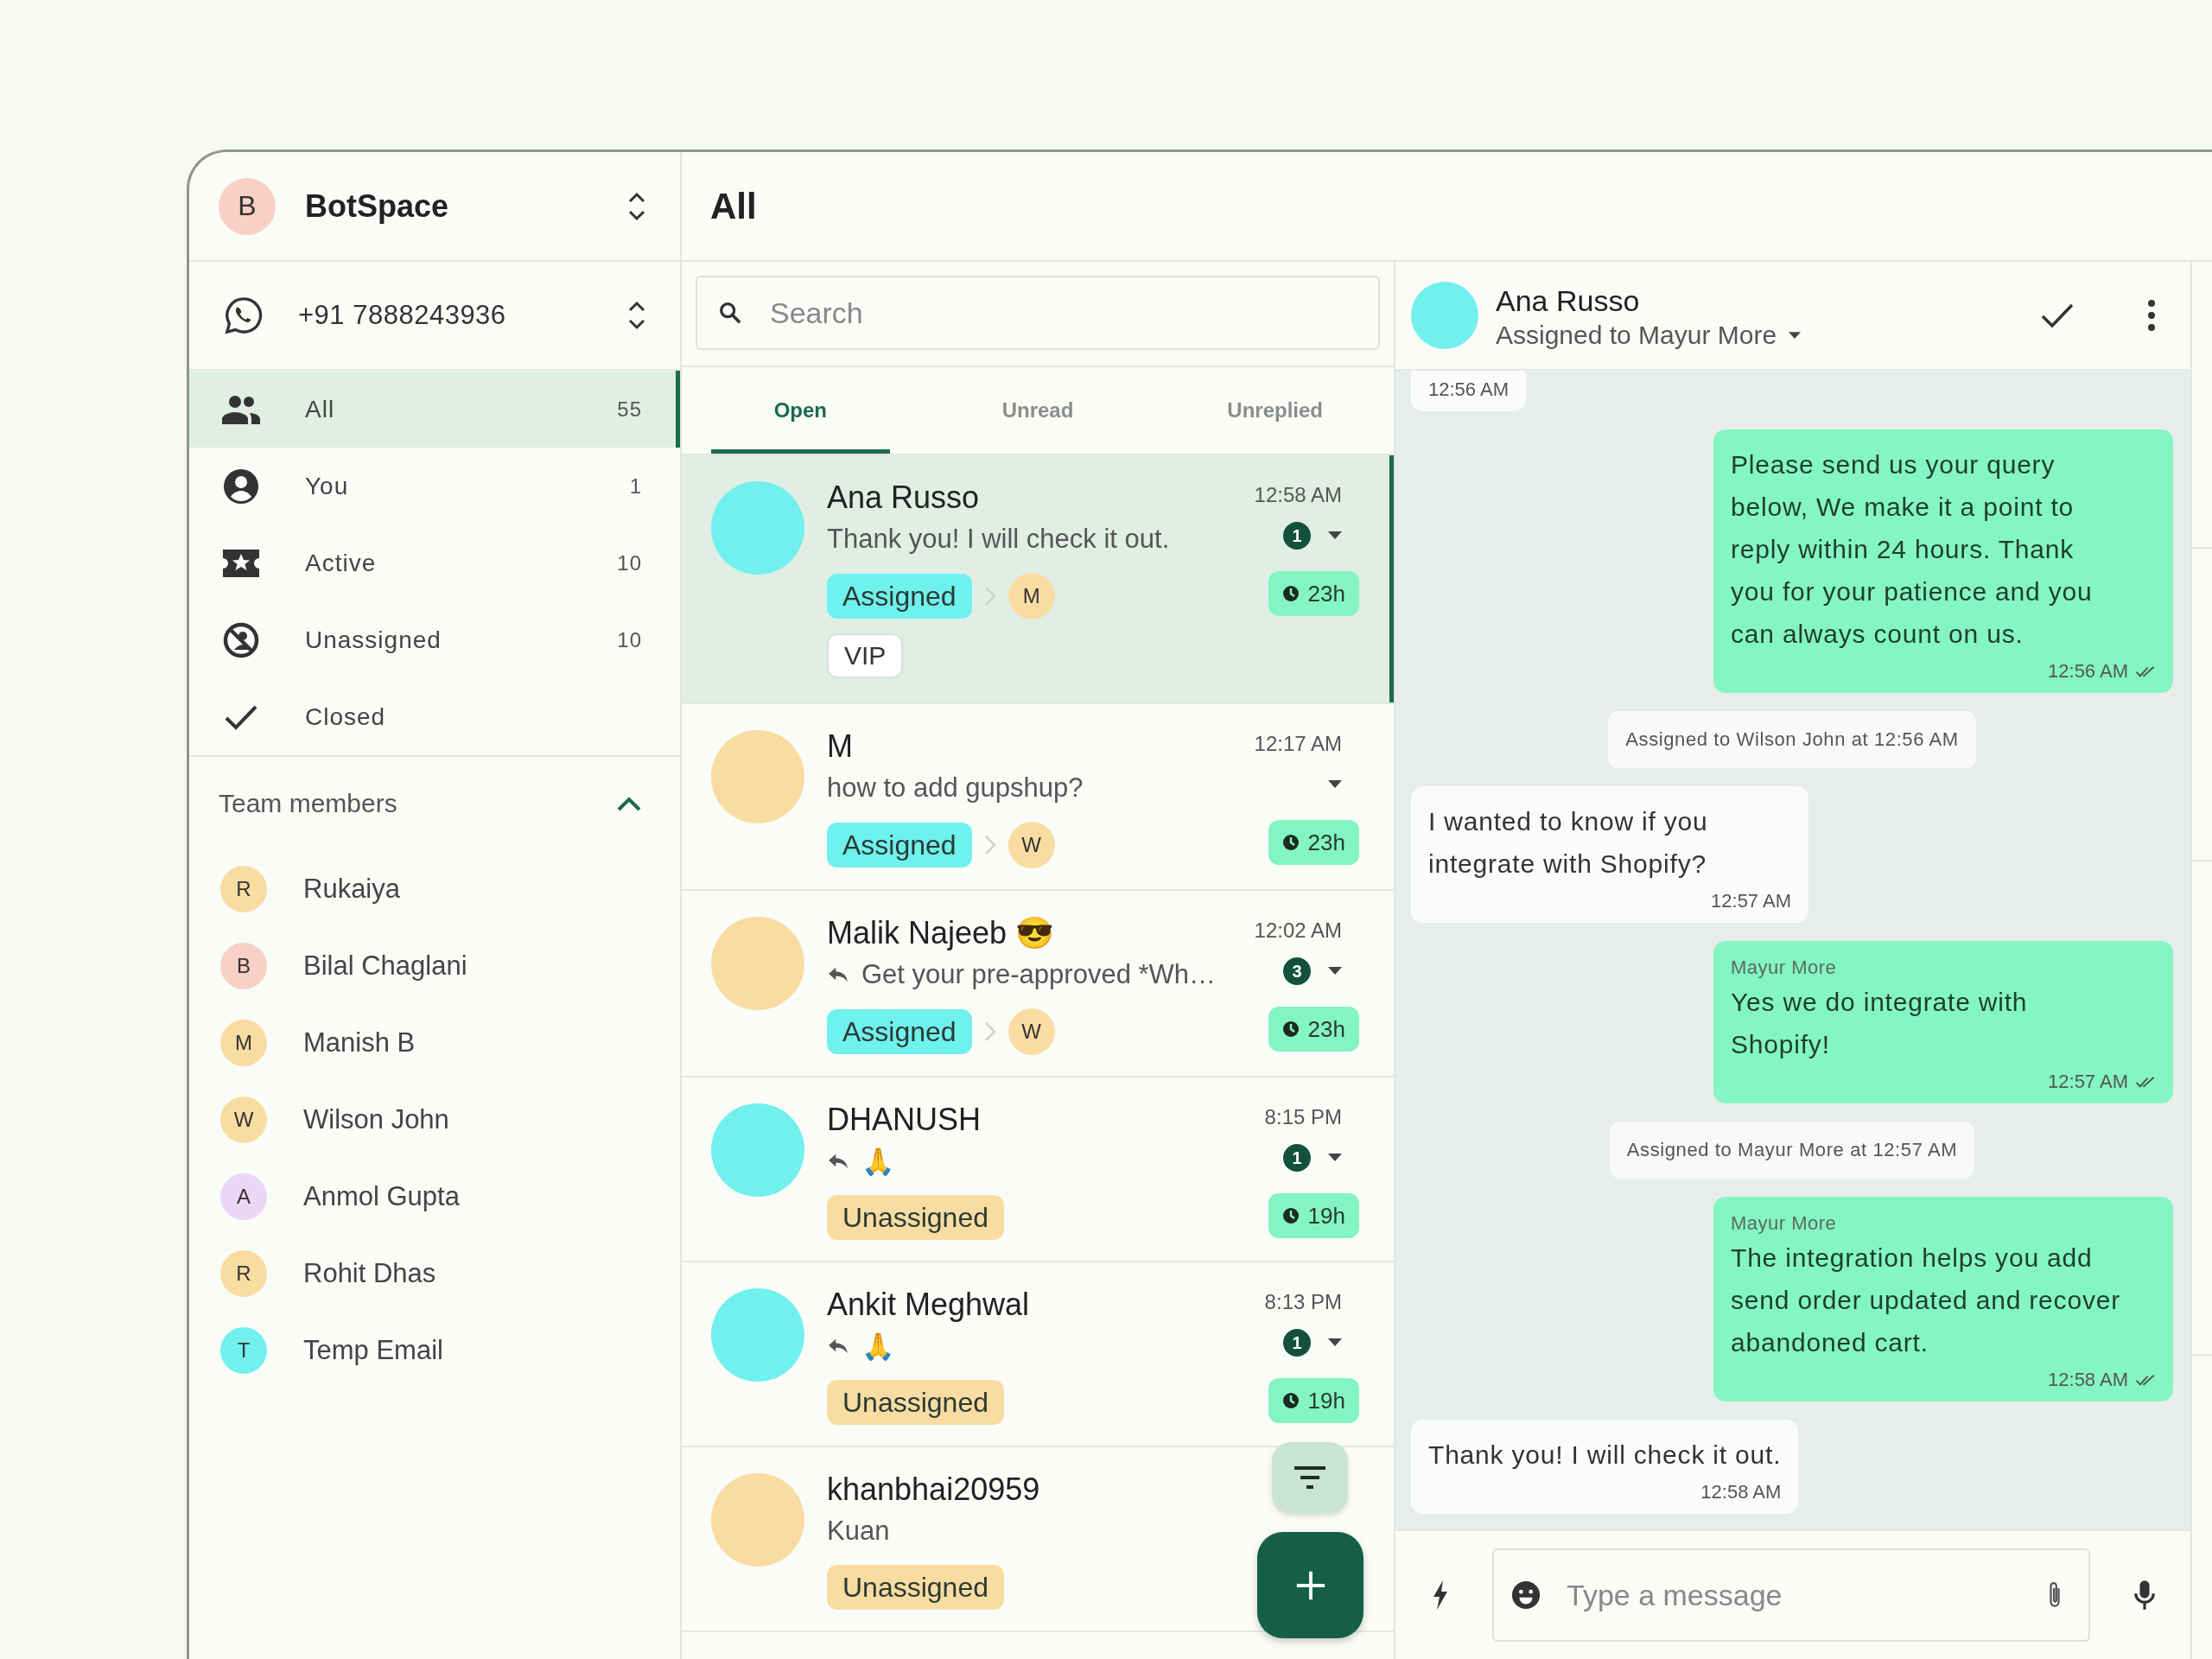 The height and width of the screenshot is (1659, 2212). What do you see at coordinates (434, 716) in the screenshot?
I see `nav-item: Closed` at bounding box center [434, 716].